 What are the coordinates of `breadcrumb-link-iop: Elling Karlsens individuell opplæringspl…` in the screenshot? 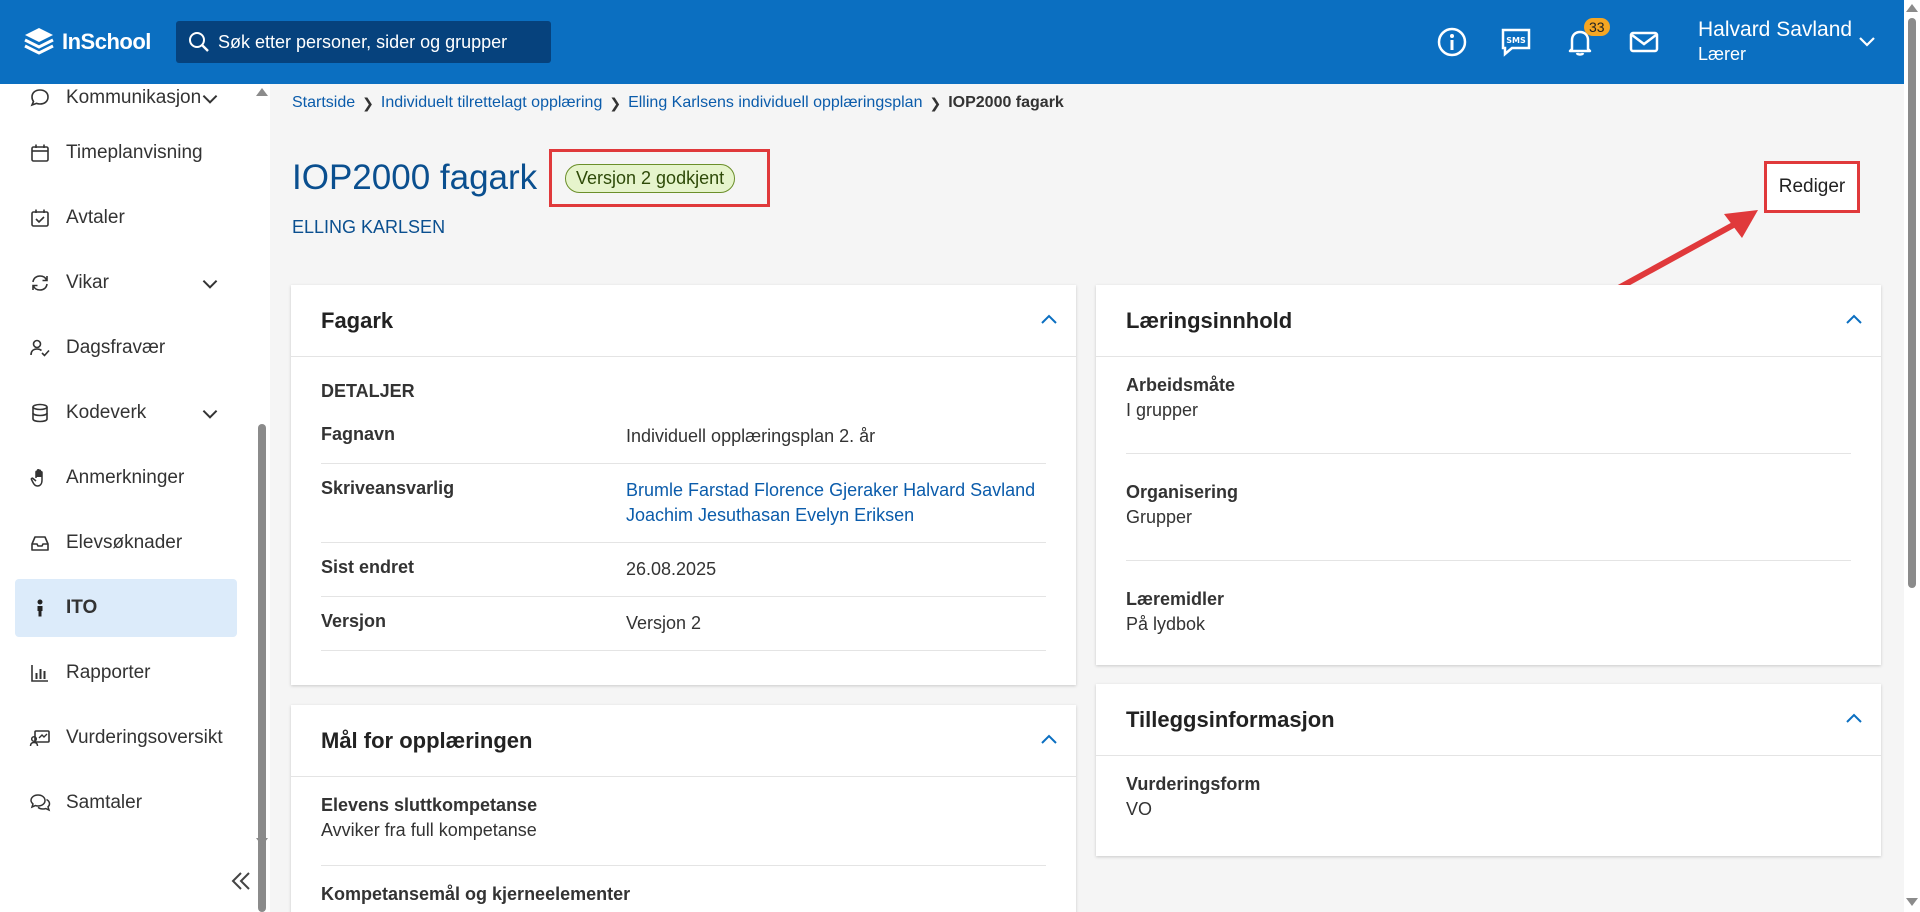 It's located at (775, 103).